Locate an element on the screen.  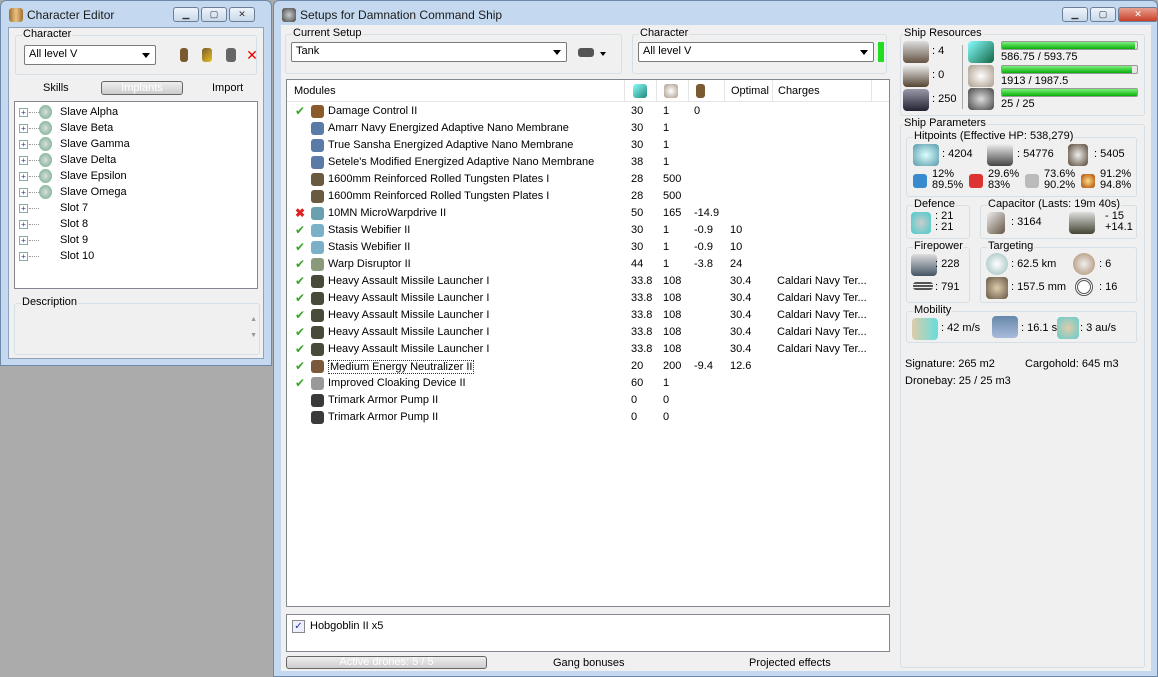
module-capacitor: -0.9 is located at coordinates (703, 247).